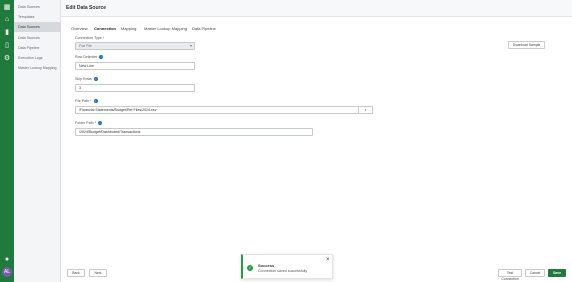 The height and width of the screenshot is (282, 572). What do you see at coordinates (135, 46) in the screenshot?
I see `connection-type-select: Flat File ▾` at bounding box center [135, 46].